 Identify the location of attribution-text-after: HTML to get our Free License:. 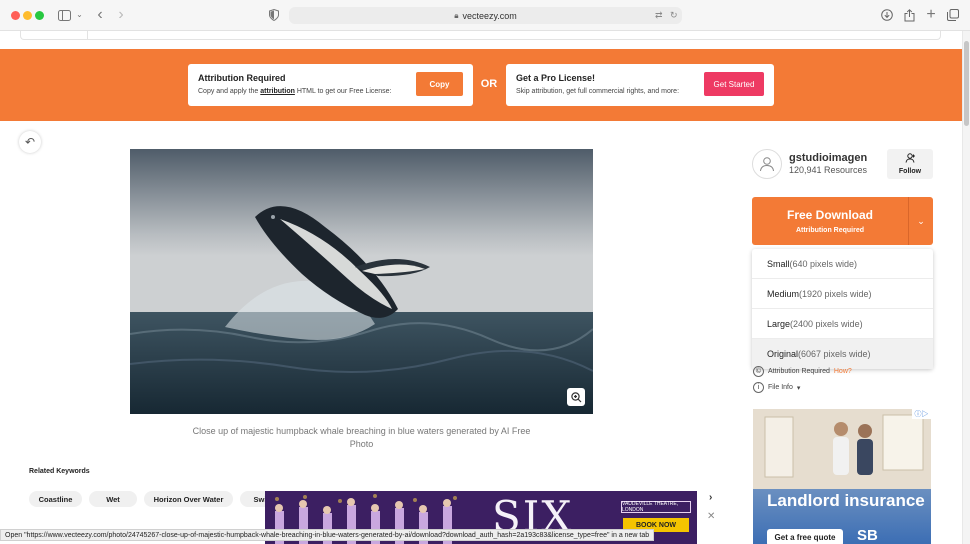
(344, 91).